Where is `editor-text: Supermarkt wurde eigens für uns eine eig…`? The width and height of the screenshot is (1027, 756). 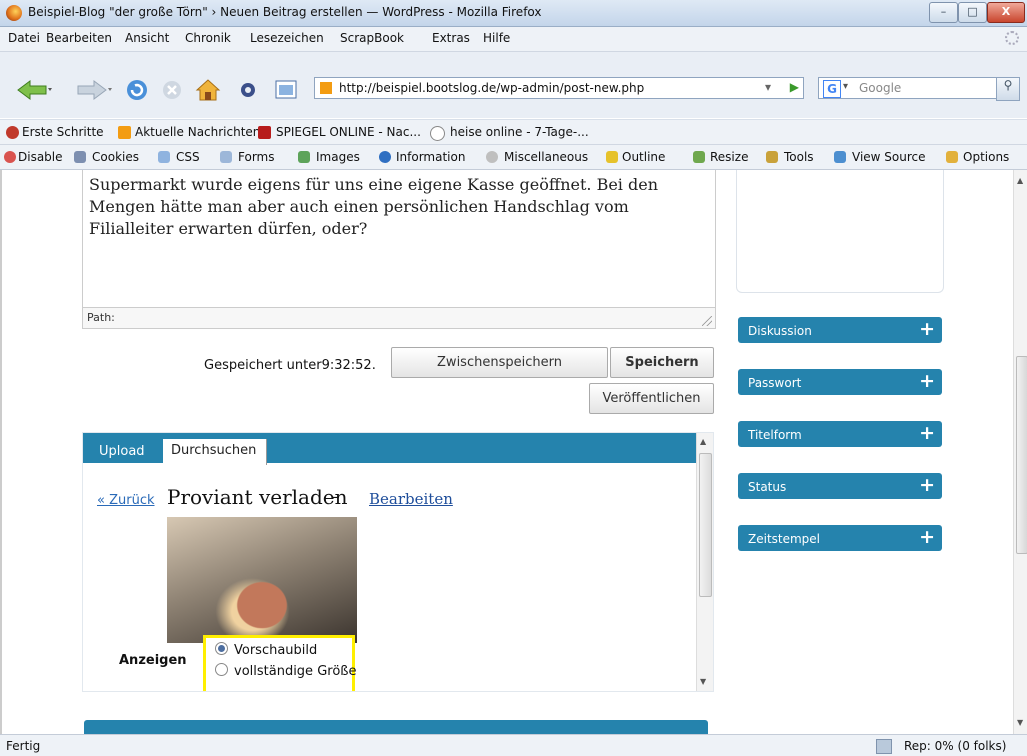
editor-text: Supermarkt wurde eigens für uns eine eig… is located at coordinates (399, 207).